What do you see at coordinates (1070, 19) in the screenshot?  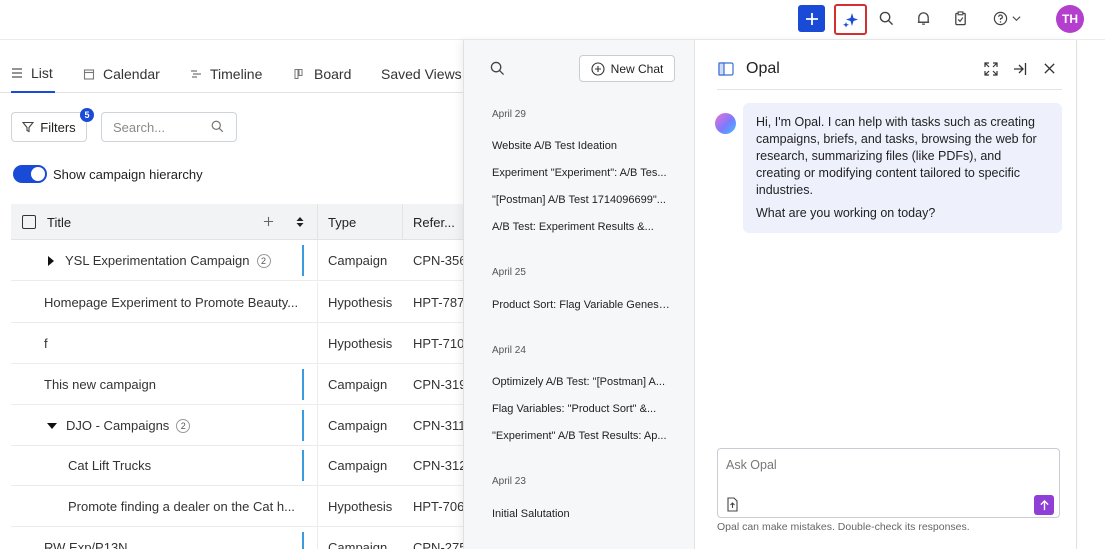 I see `user-avatar: TH` at bounding box center [1070, 19].